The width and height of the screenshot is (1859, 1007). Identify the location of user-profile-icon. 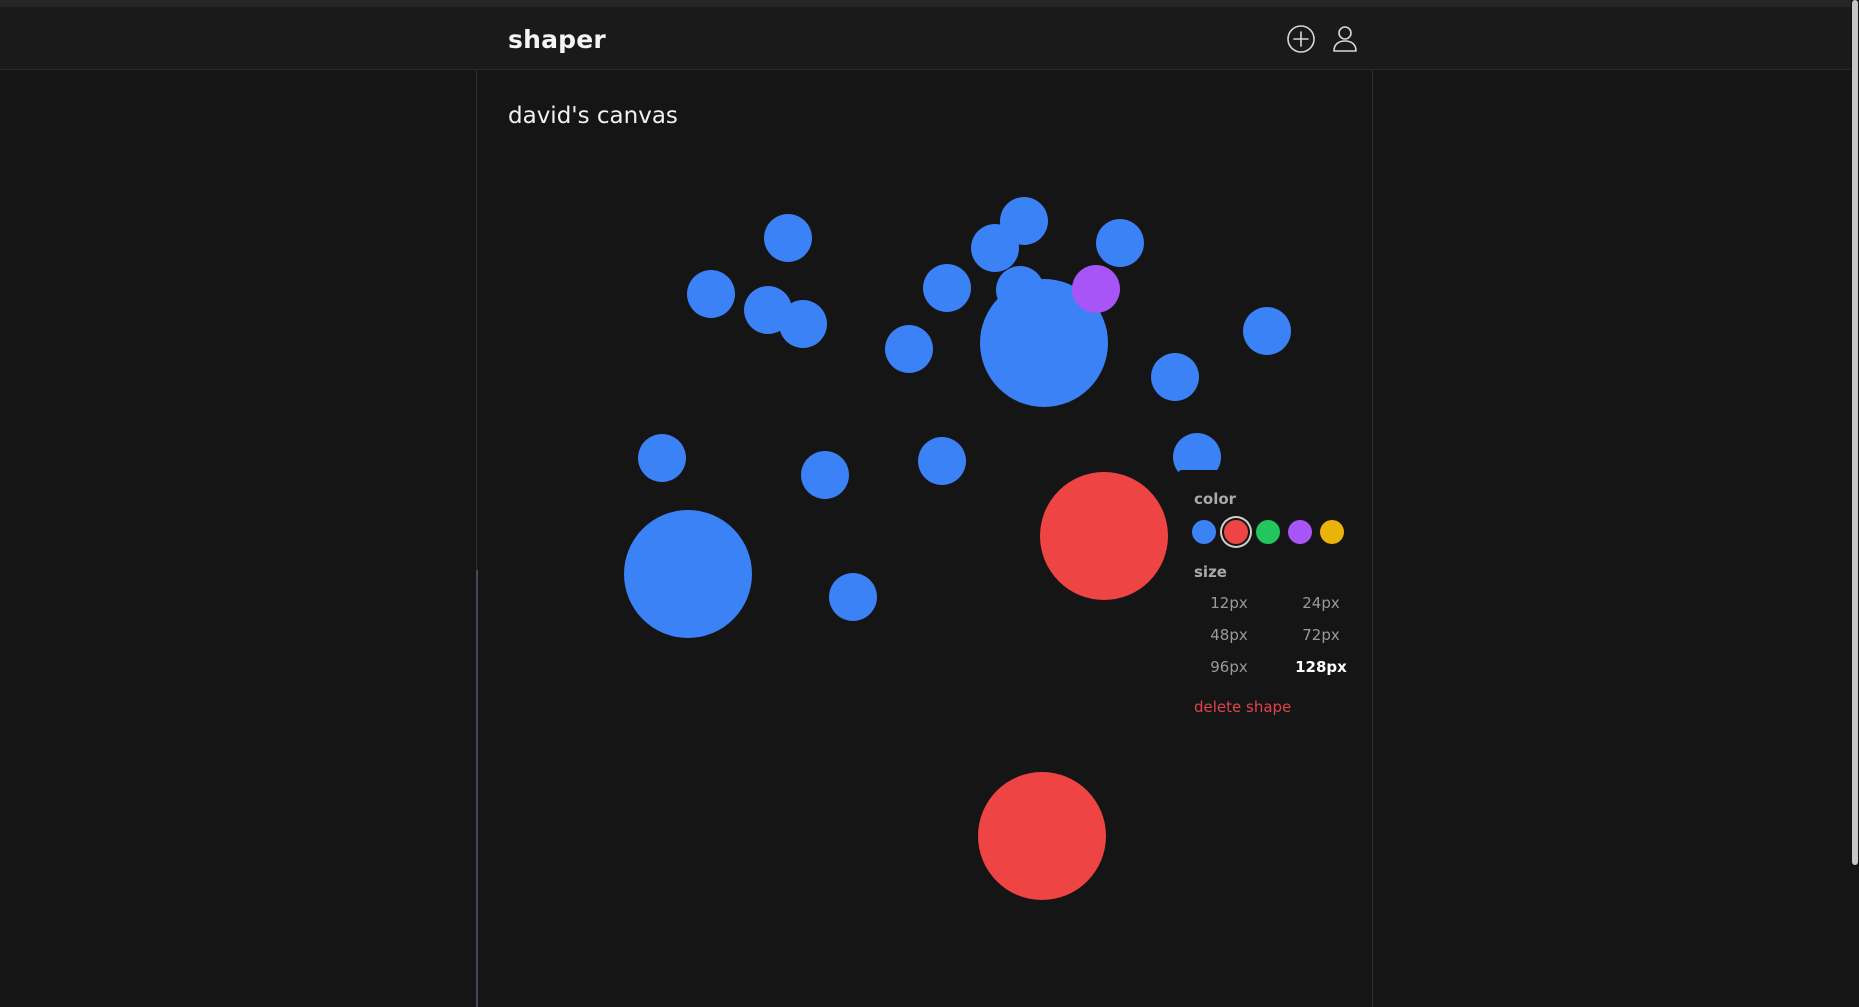
(1345, 39).